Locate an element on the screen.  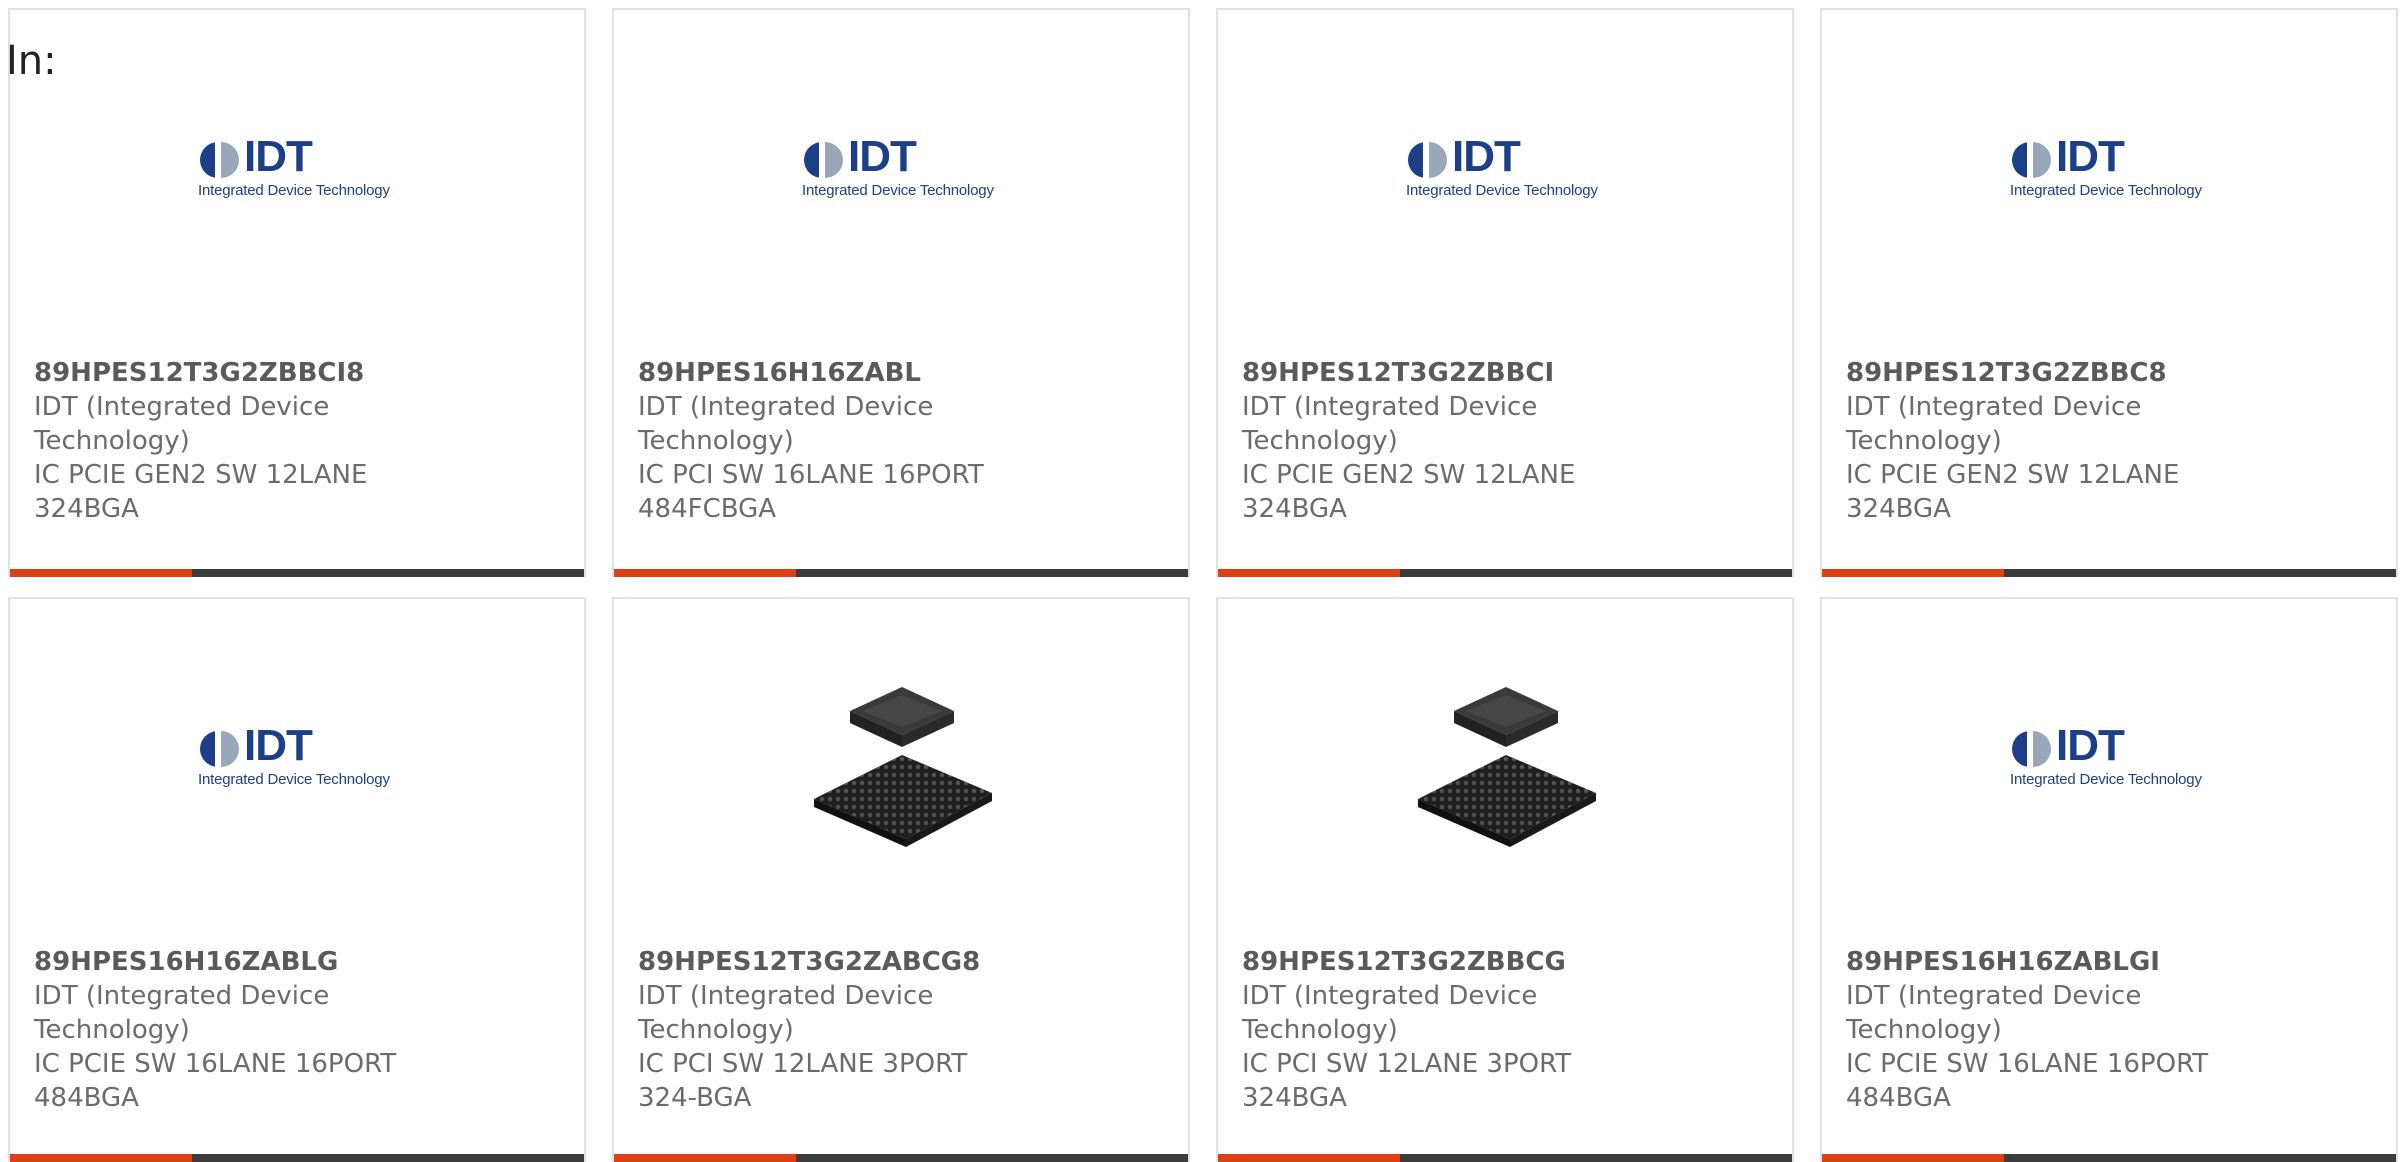
part-number: 89HPES12T3G2ZBBCG is located at coordinates (1432, 962).